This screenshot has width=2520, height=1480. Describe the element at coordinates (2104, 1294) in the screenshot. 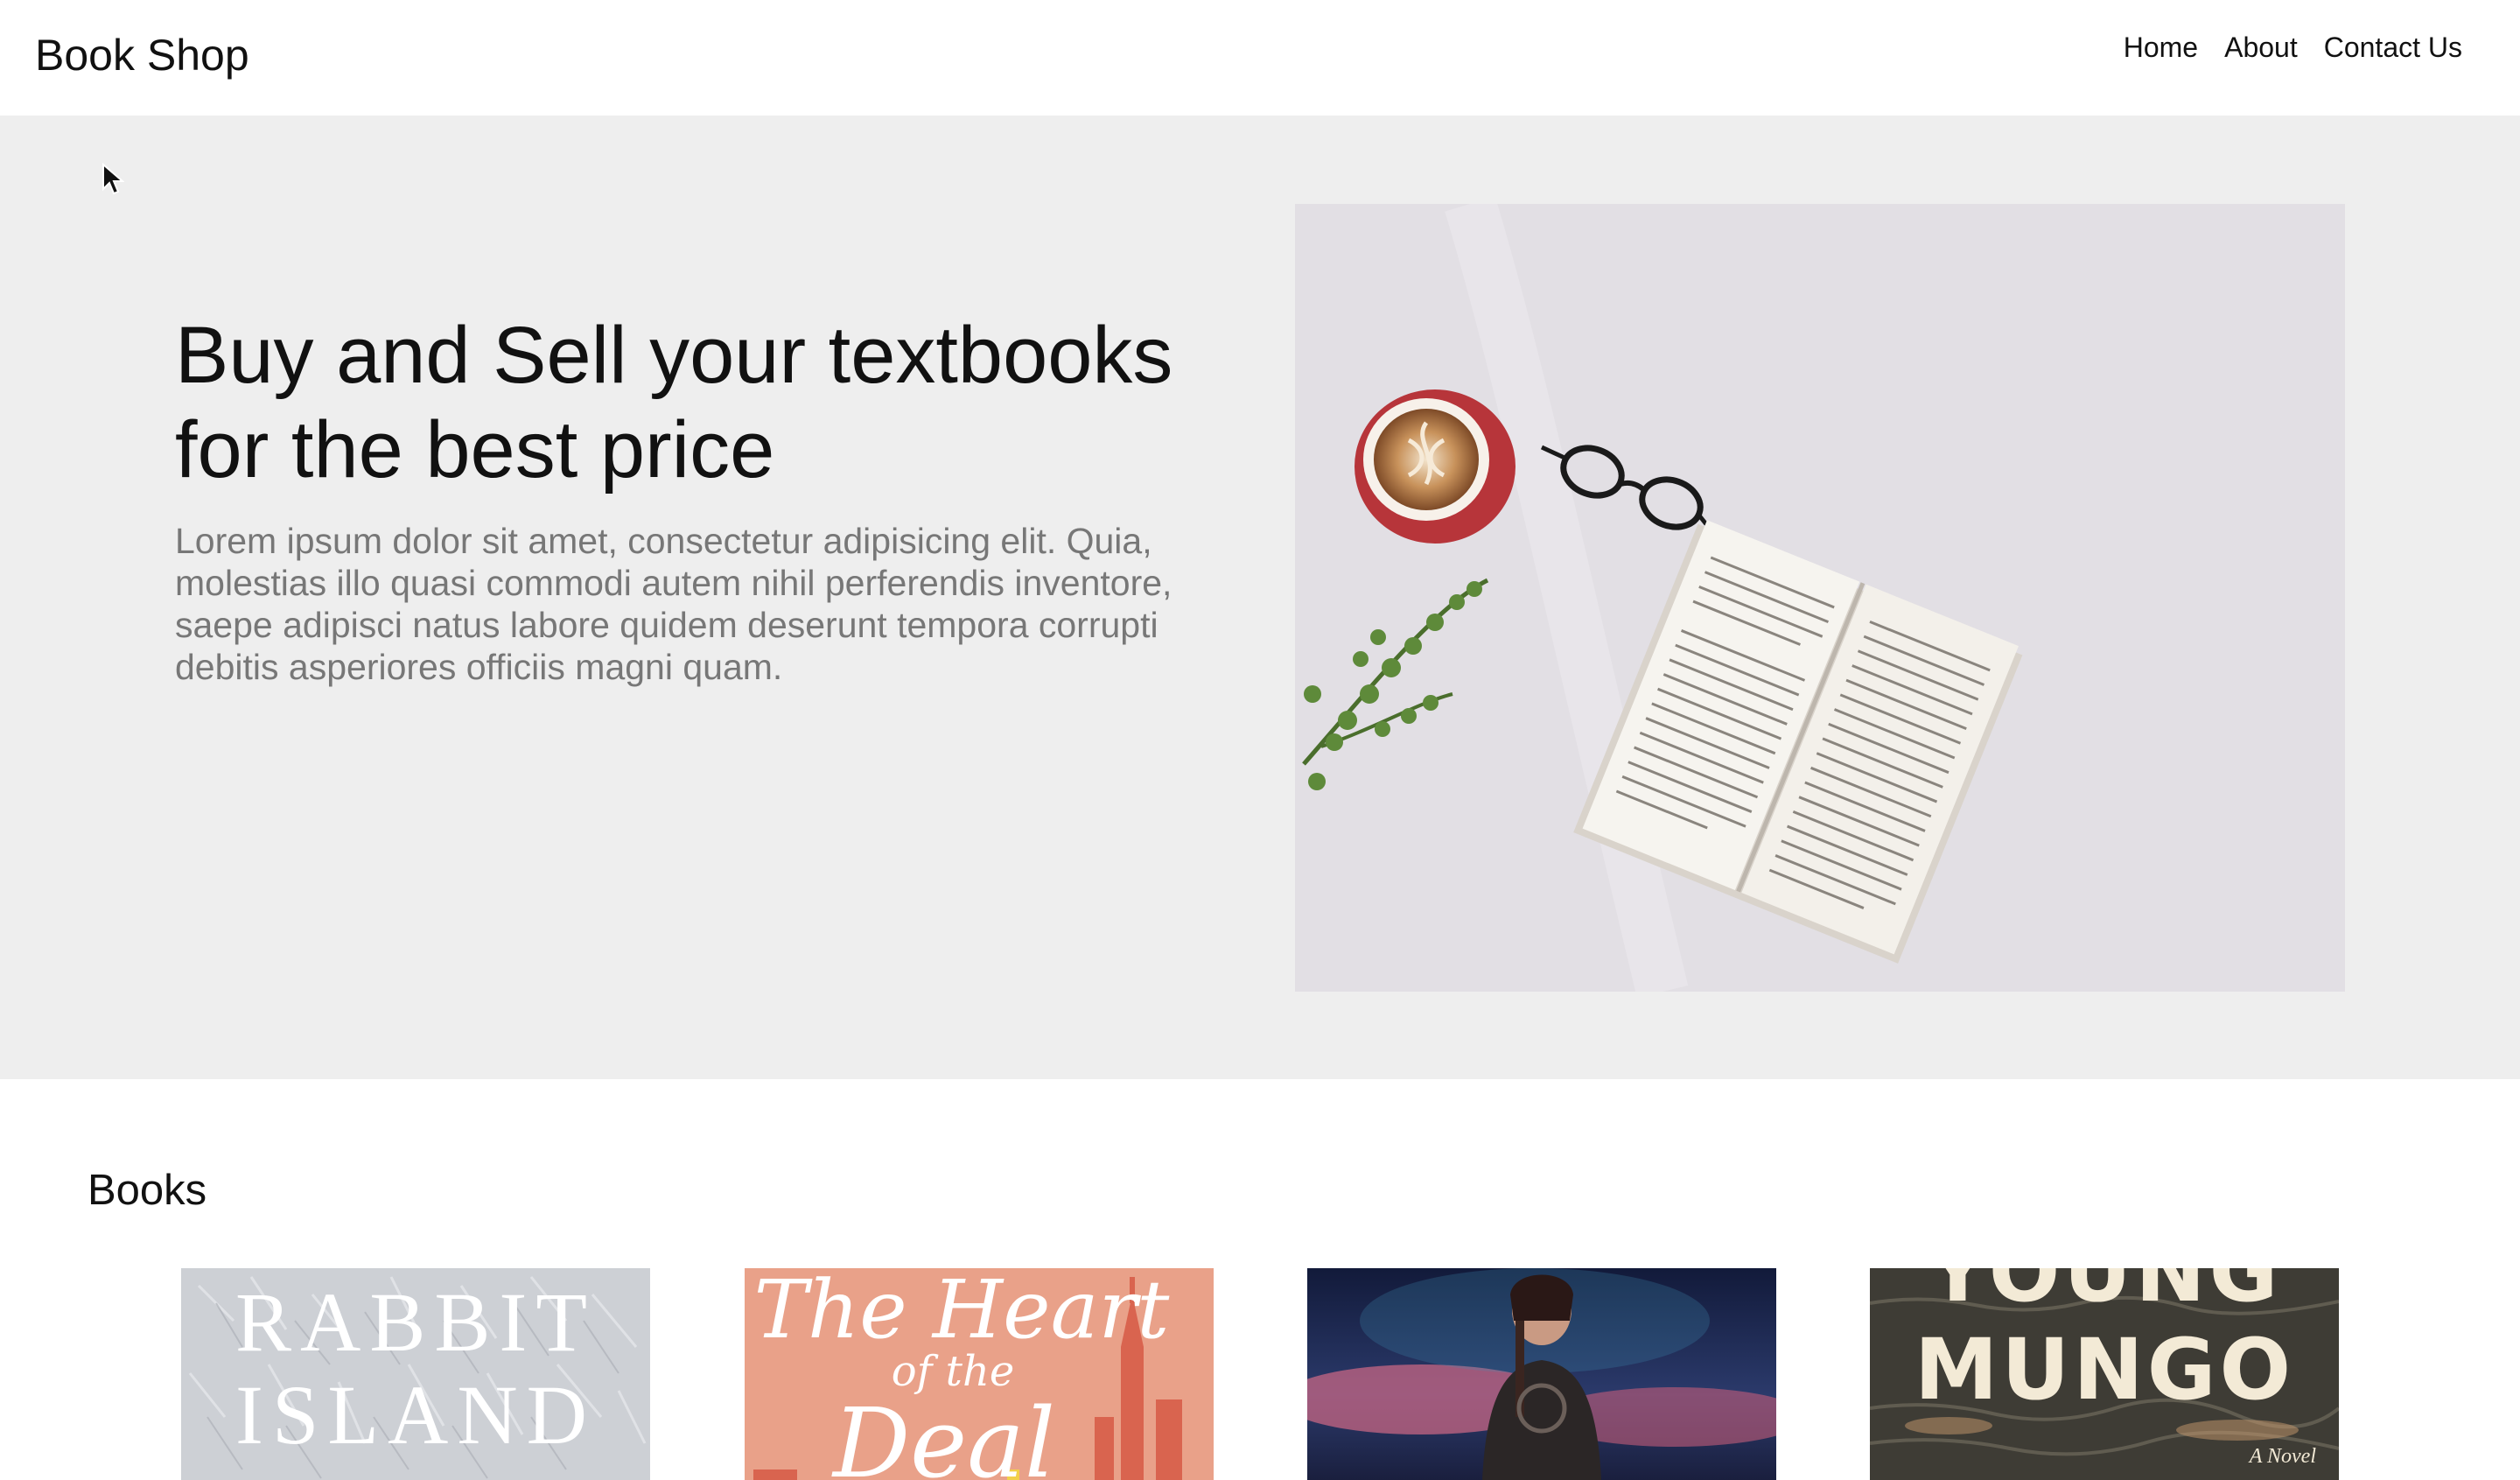

I see `book-title-line: YOUNG` at that location.